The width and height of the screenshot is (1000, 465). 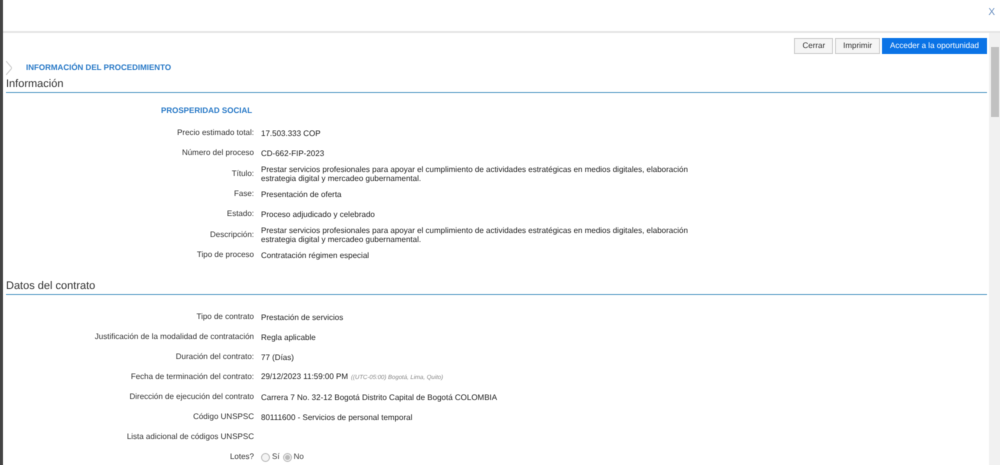 What do you see at coordinates (191, 397) in the screenshot?
I see `field-label: Dirección de ejecución del contrato` at bounding box center [191, 397].